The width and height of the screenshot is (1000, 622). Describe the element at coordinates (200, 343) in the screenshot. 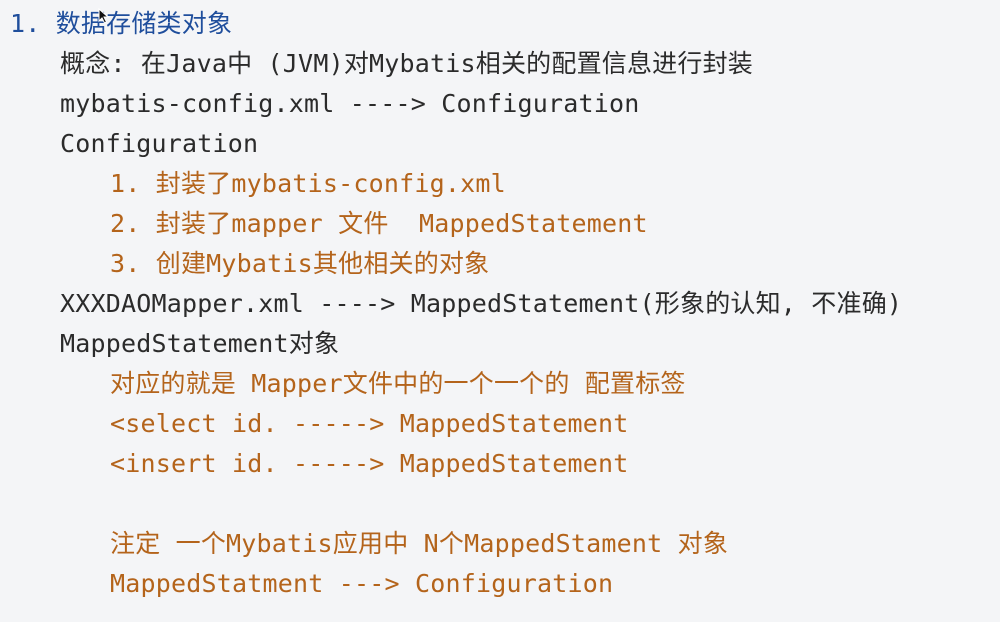

I see `mapped-statement-label: MappedStatement对象` at that location.